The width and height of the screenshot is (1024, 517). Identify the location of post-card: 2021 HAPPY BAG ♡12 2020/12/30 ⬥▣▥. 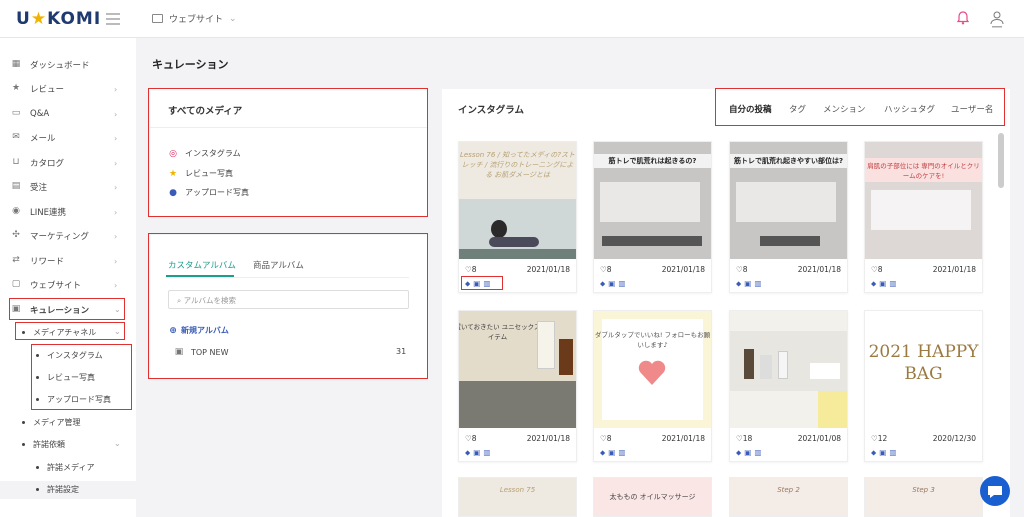
(923, 386).